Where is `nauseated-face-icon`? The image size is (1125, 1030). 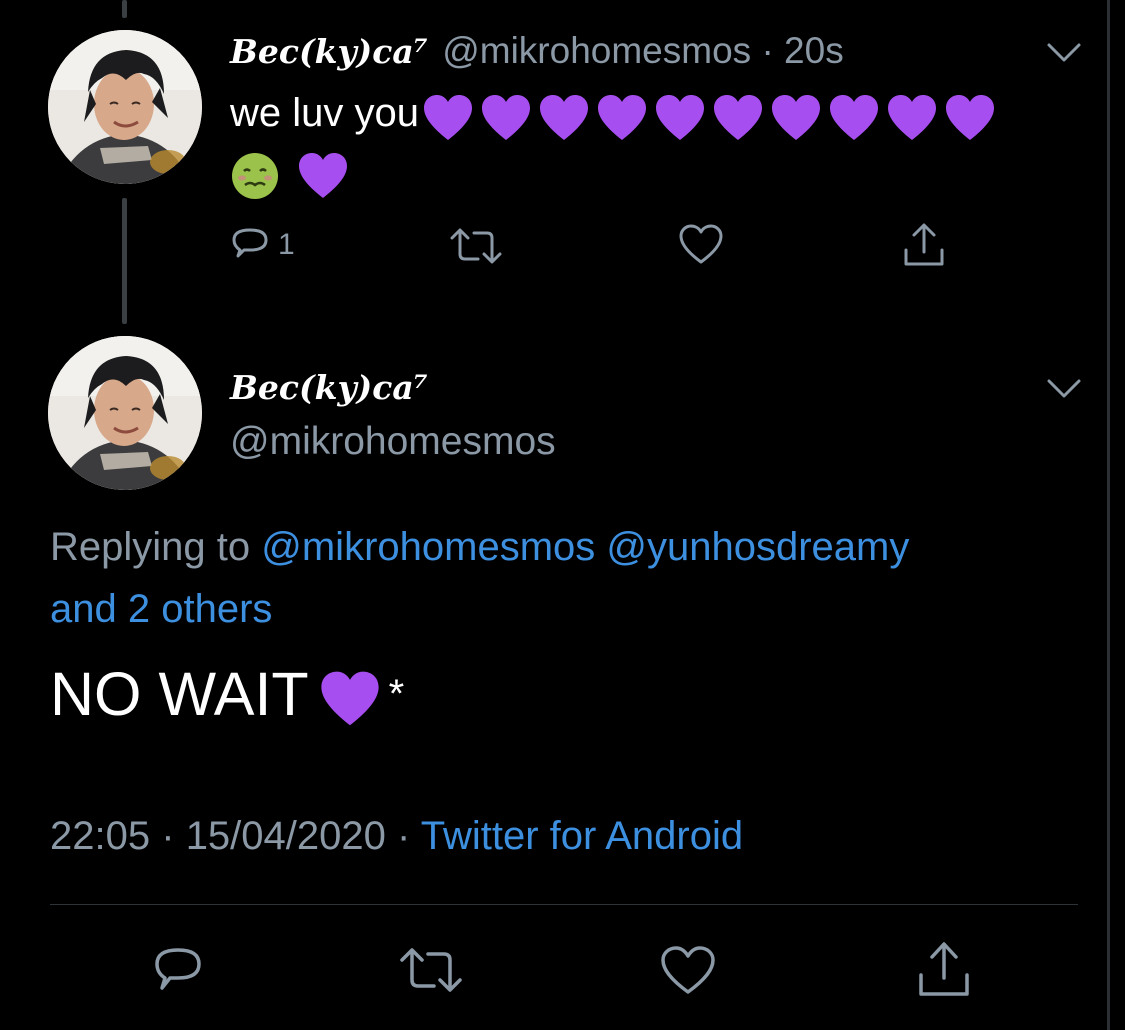 nauseated-face-icon is located at coordinates (255, 175).